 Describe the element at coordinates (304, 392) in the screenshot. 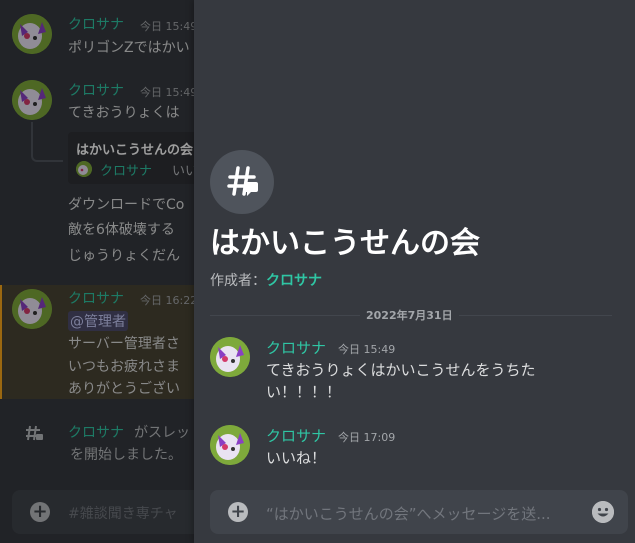

I see `message-text: い！！！！` at that location.